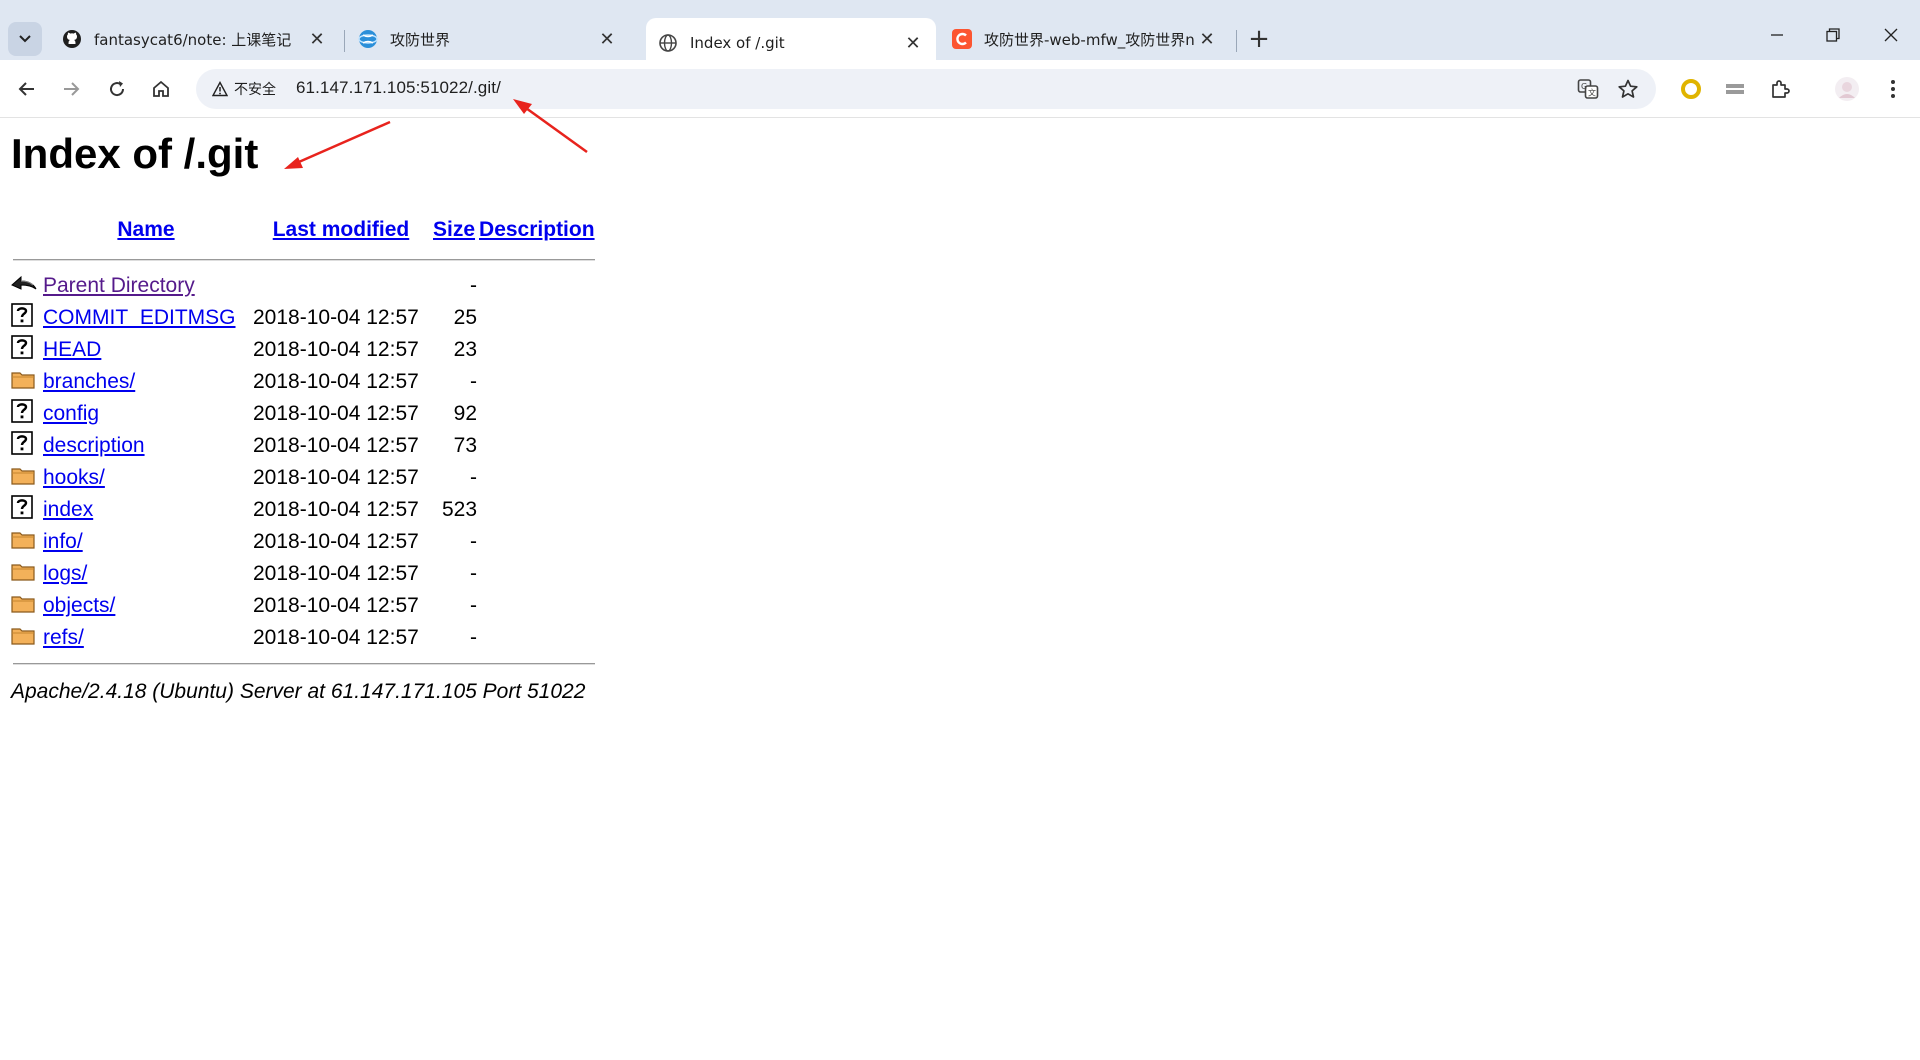  I want to click on entry-link: info/, so click(63, 541).